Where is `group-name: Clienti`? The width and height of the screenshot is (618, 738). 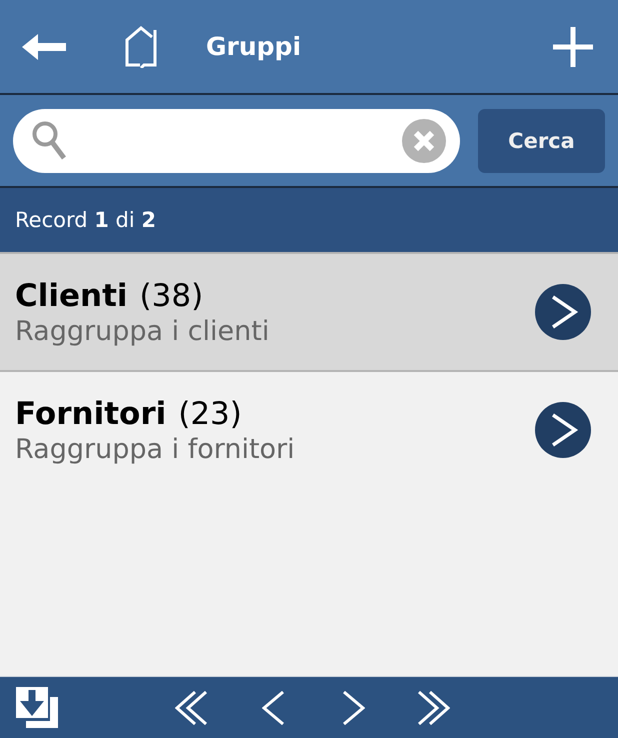 group-name: Clienti is located at coordinates (71, 296).